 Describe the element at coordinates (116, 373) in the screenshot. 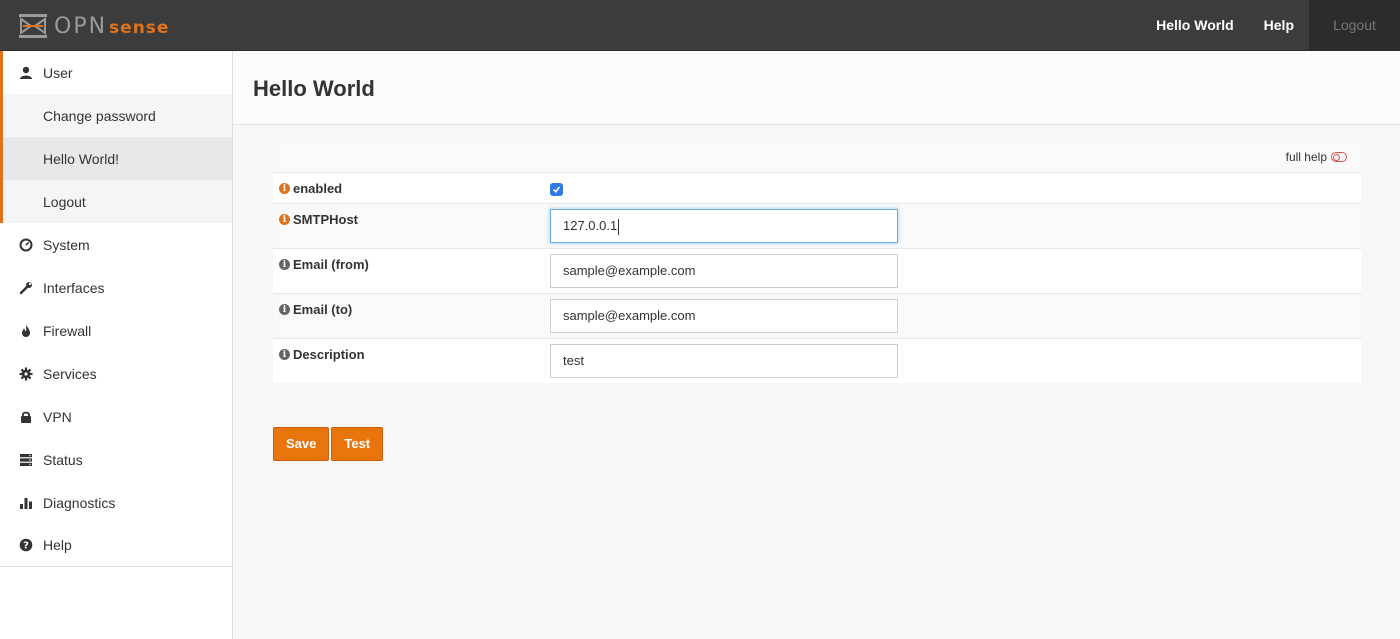

I see `sidebar-item-services: Services` at that location.